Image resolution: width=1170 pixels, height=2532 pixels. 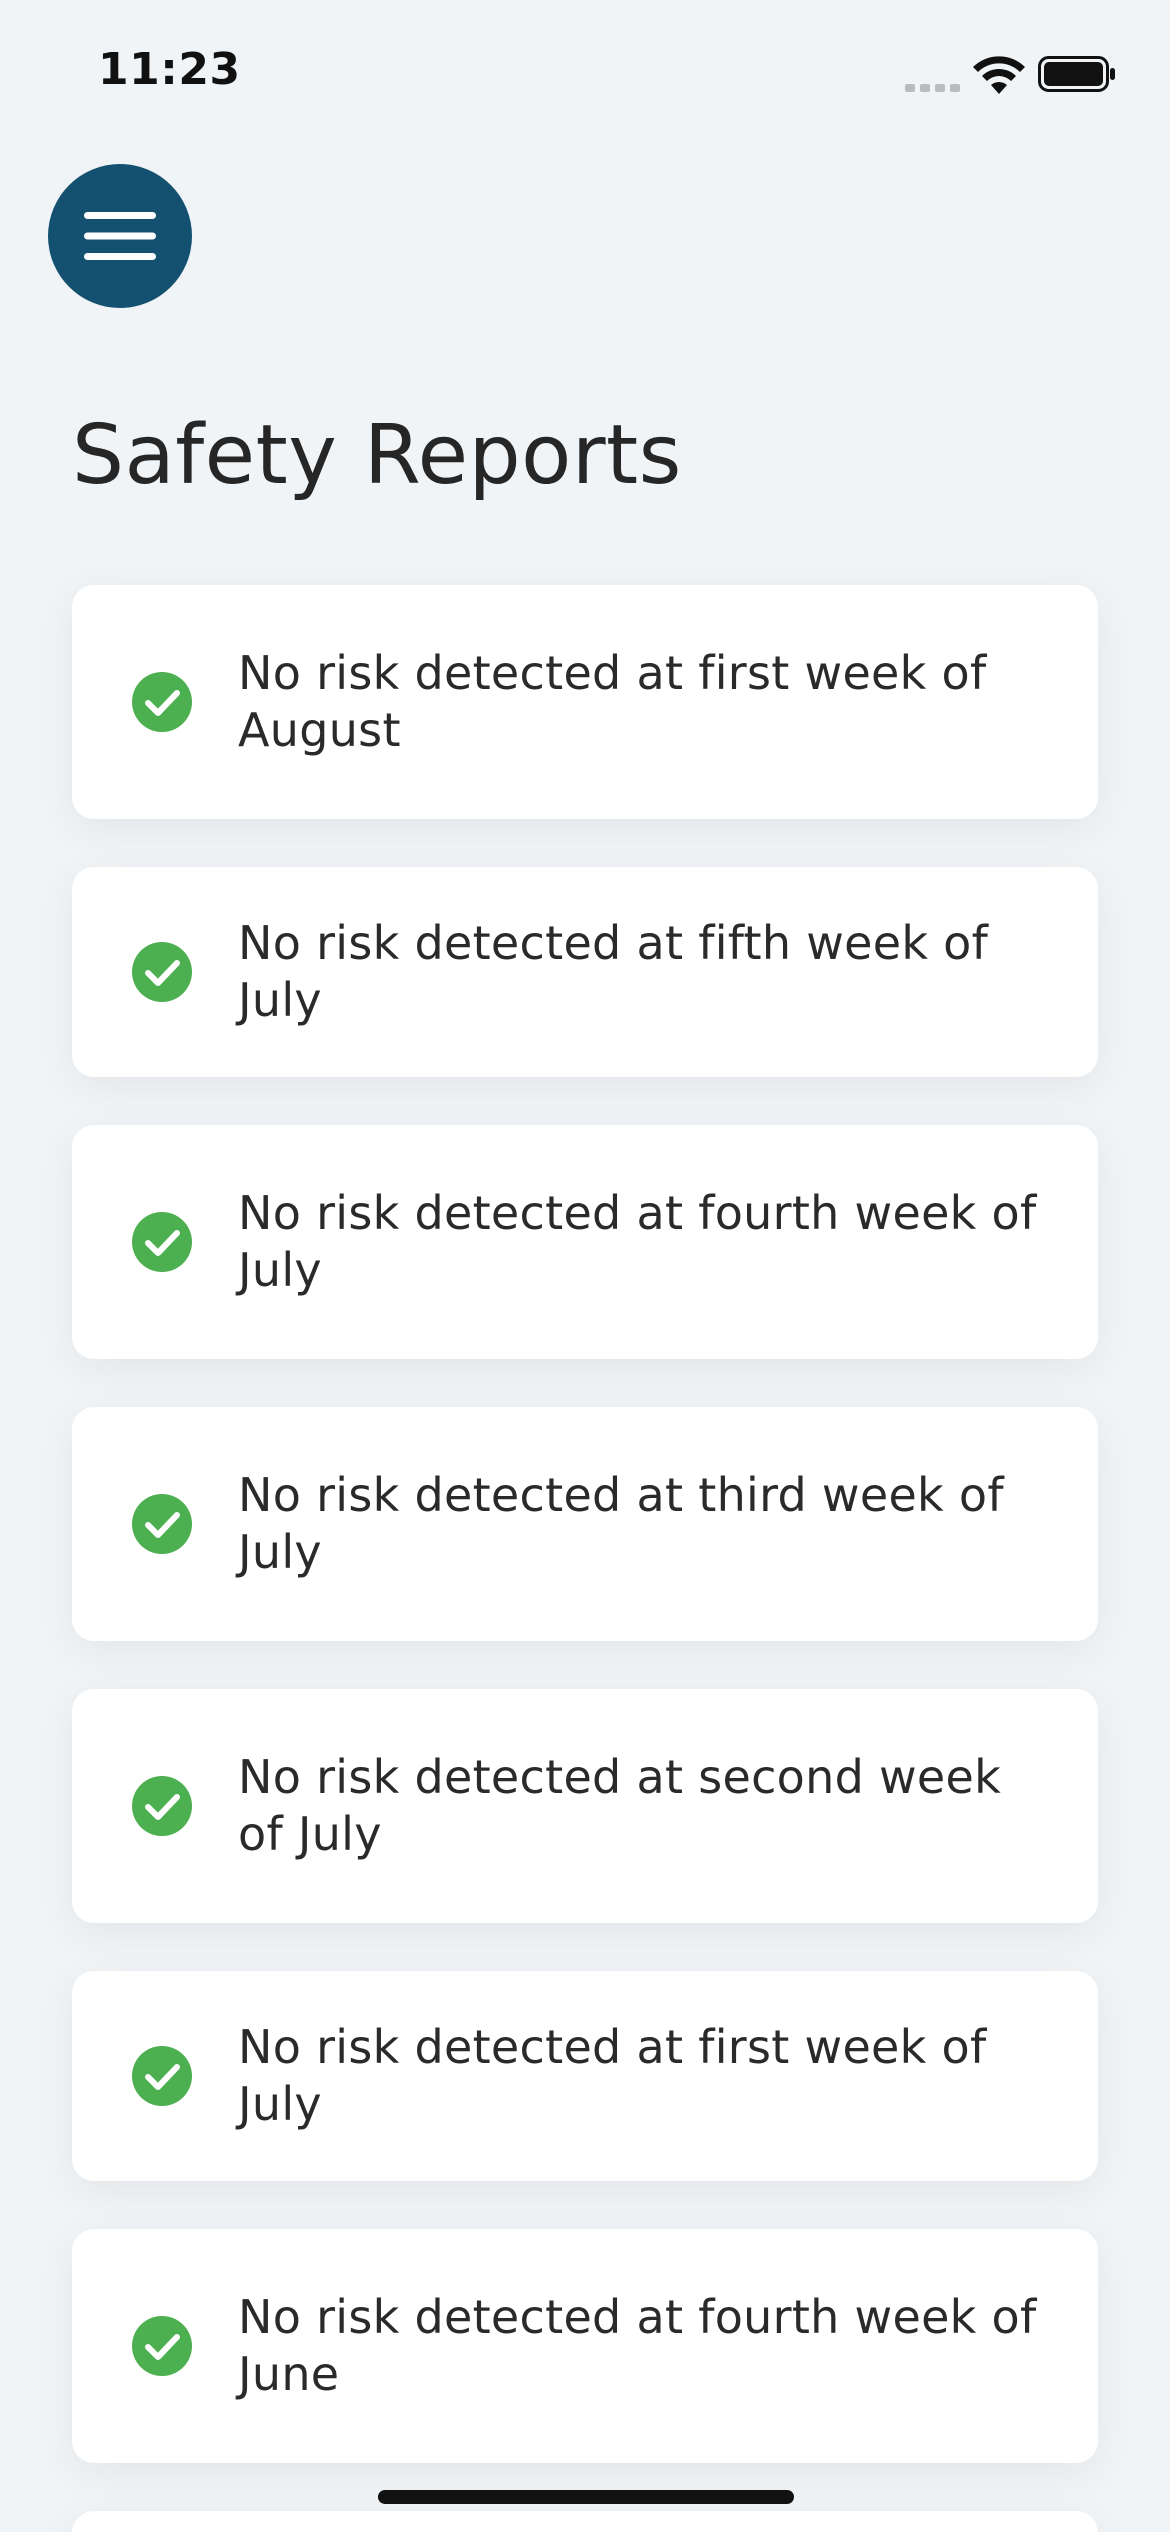 I want to click on hamburger-menu-icon, so click(x=120, y=236).